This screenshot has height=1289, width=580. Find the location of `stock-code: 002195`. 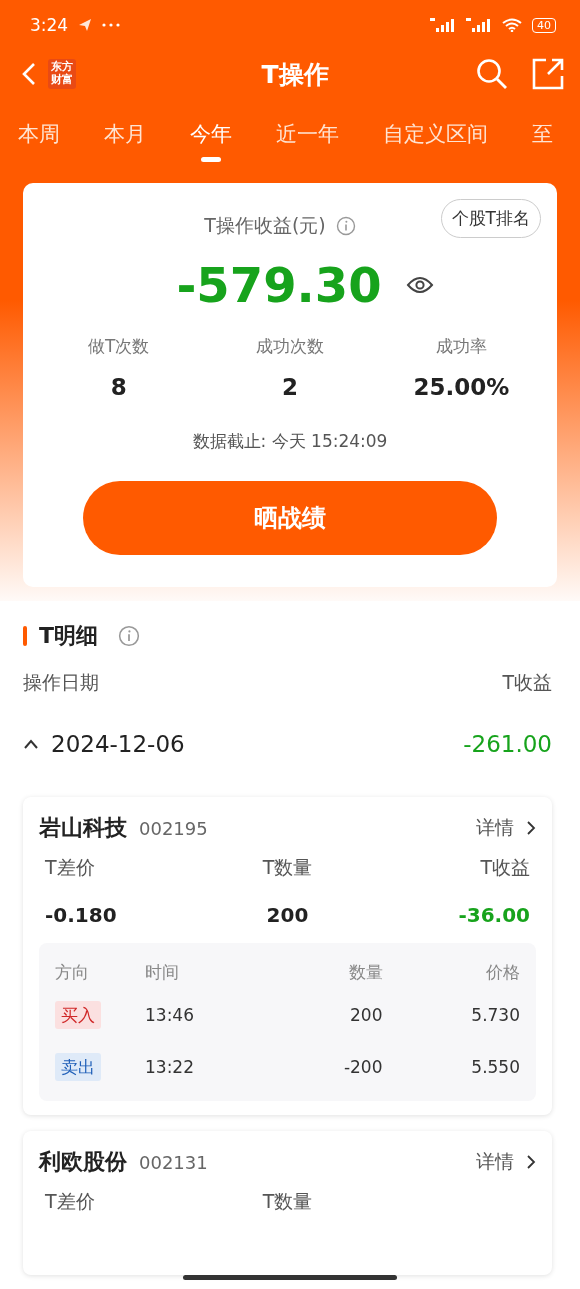

stock-code: 002195 is located at coordinates (173, 828).